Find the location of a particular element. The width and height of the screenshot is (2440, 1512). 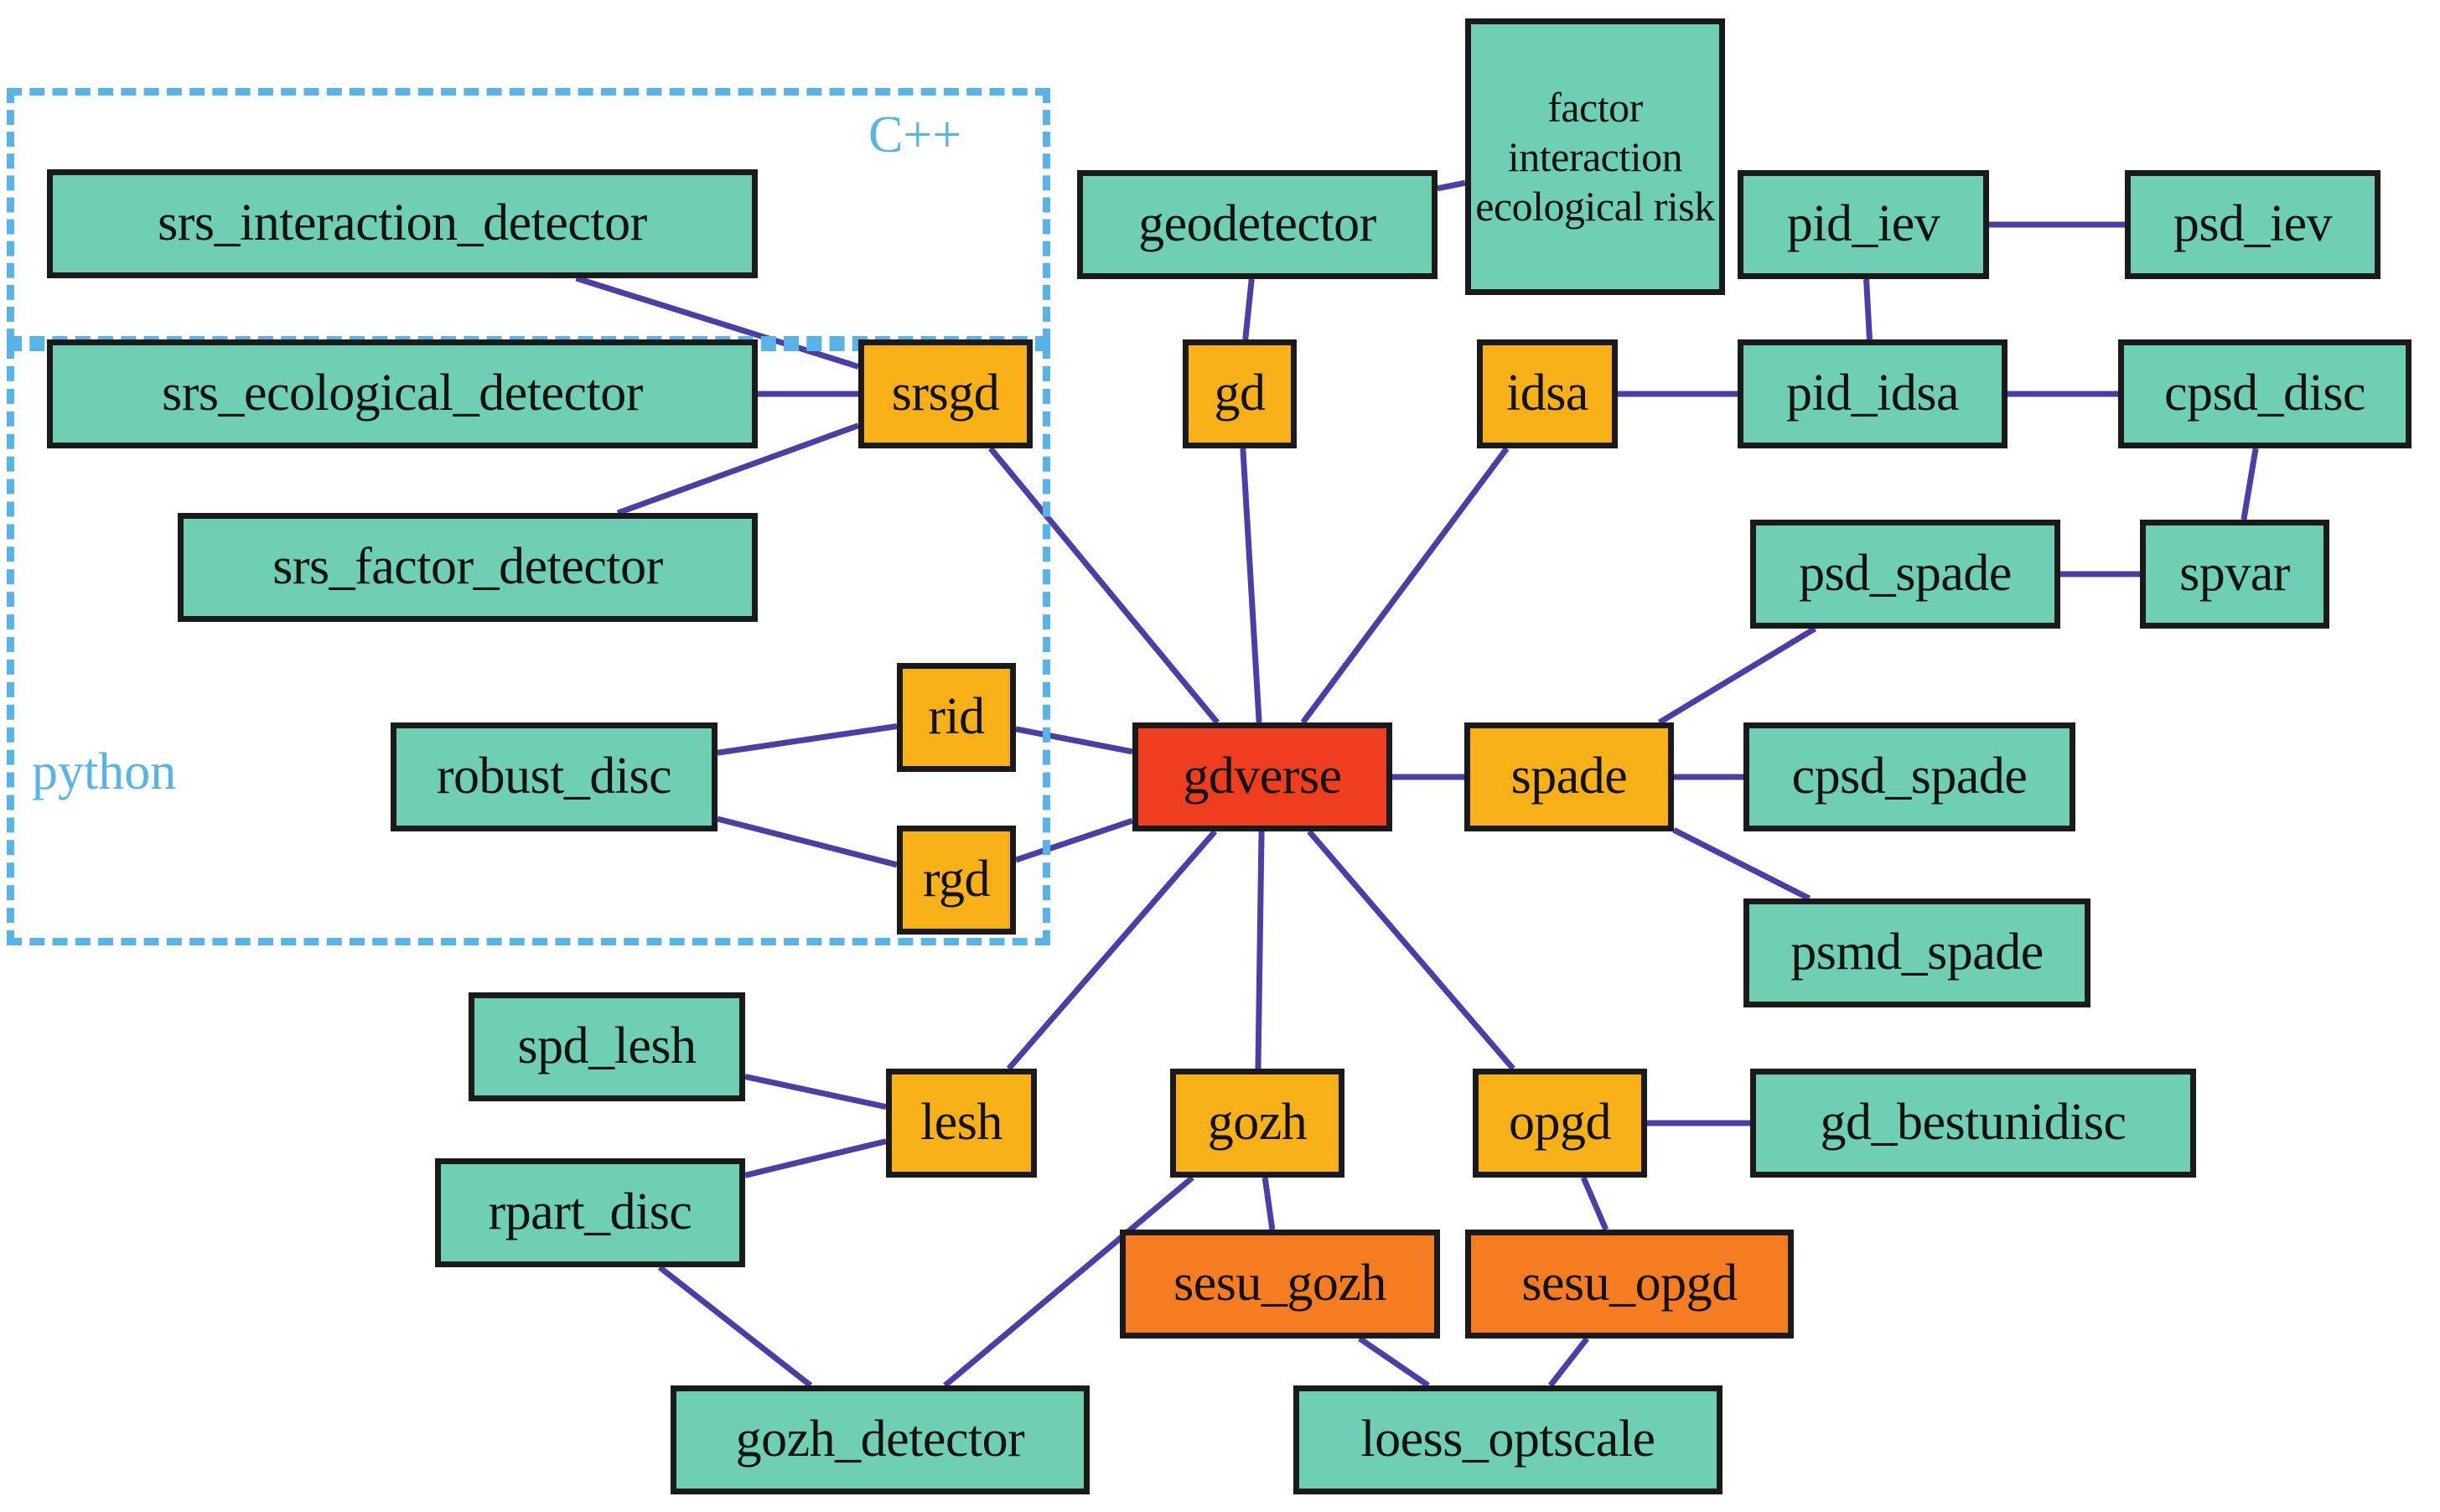

edge-gozh--sesu_gozh is located at coordinates (1268, 1203).